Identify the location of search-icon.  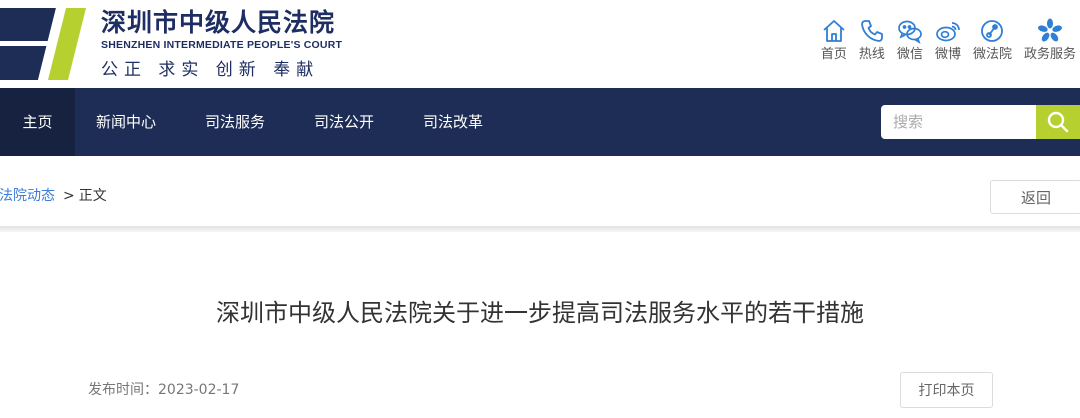
(1058, 122).